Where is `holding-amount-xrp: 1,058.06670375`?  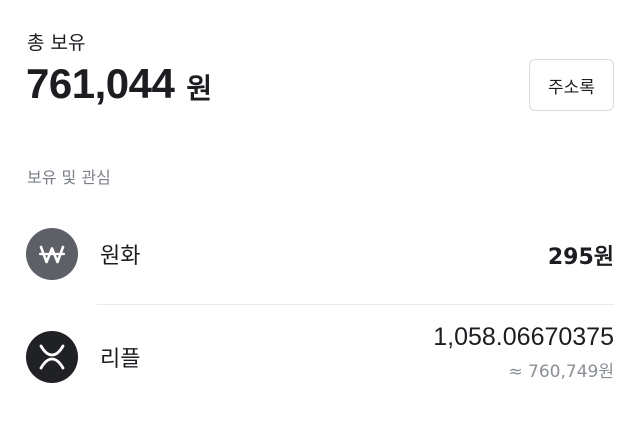
holding-amount-xrp: 1,058.06670375 is located at coordinates (523, 337).